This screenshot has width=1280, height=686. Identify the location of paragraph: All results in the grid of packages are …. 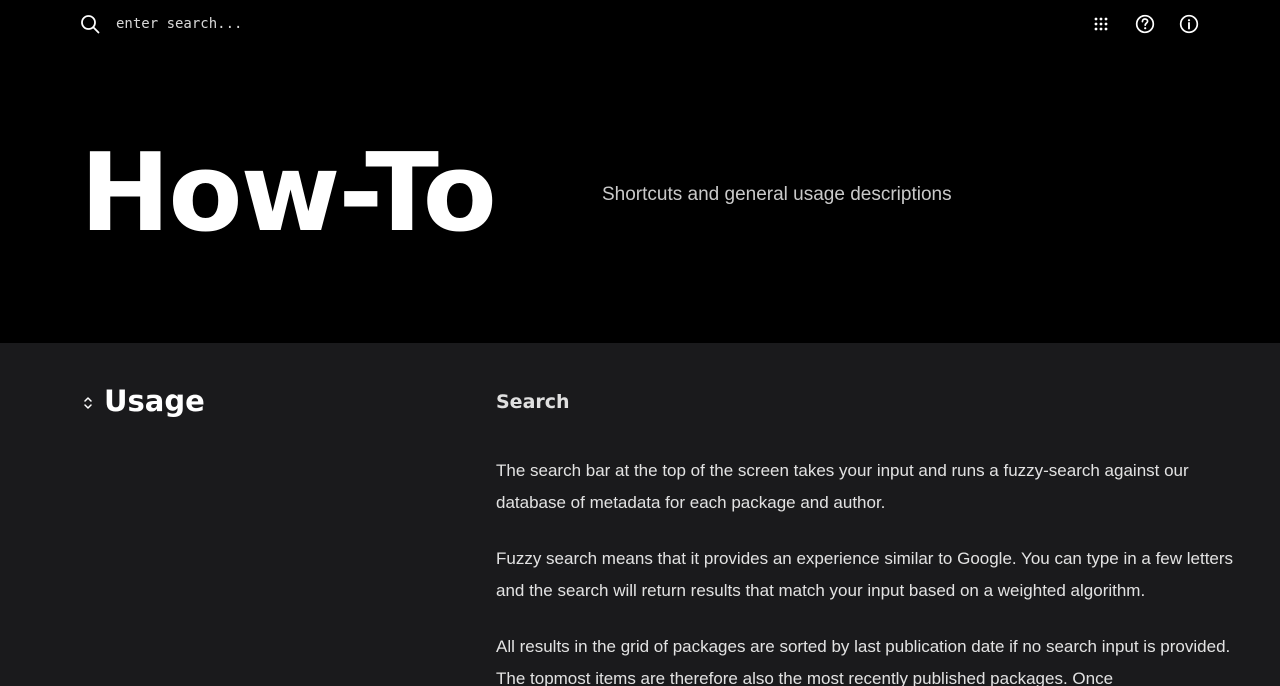
(863, 661).